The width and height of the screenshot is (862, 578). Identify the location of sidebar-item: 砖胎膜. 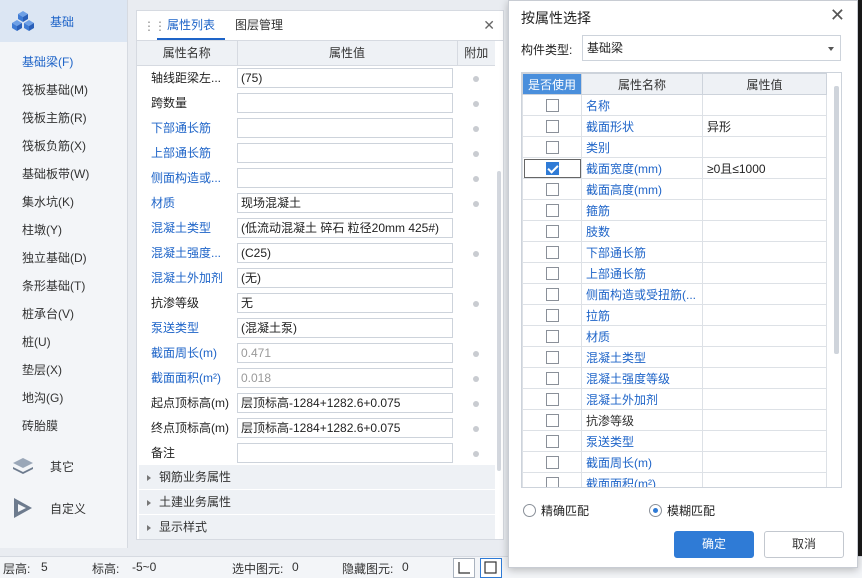
(63, 426).